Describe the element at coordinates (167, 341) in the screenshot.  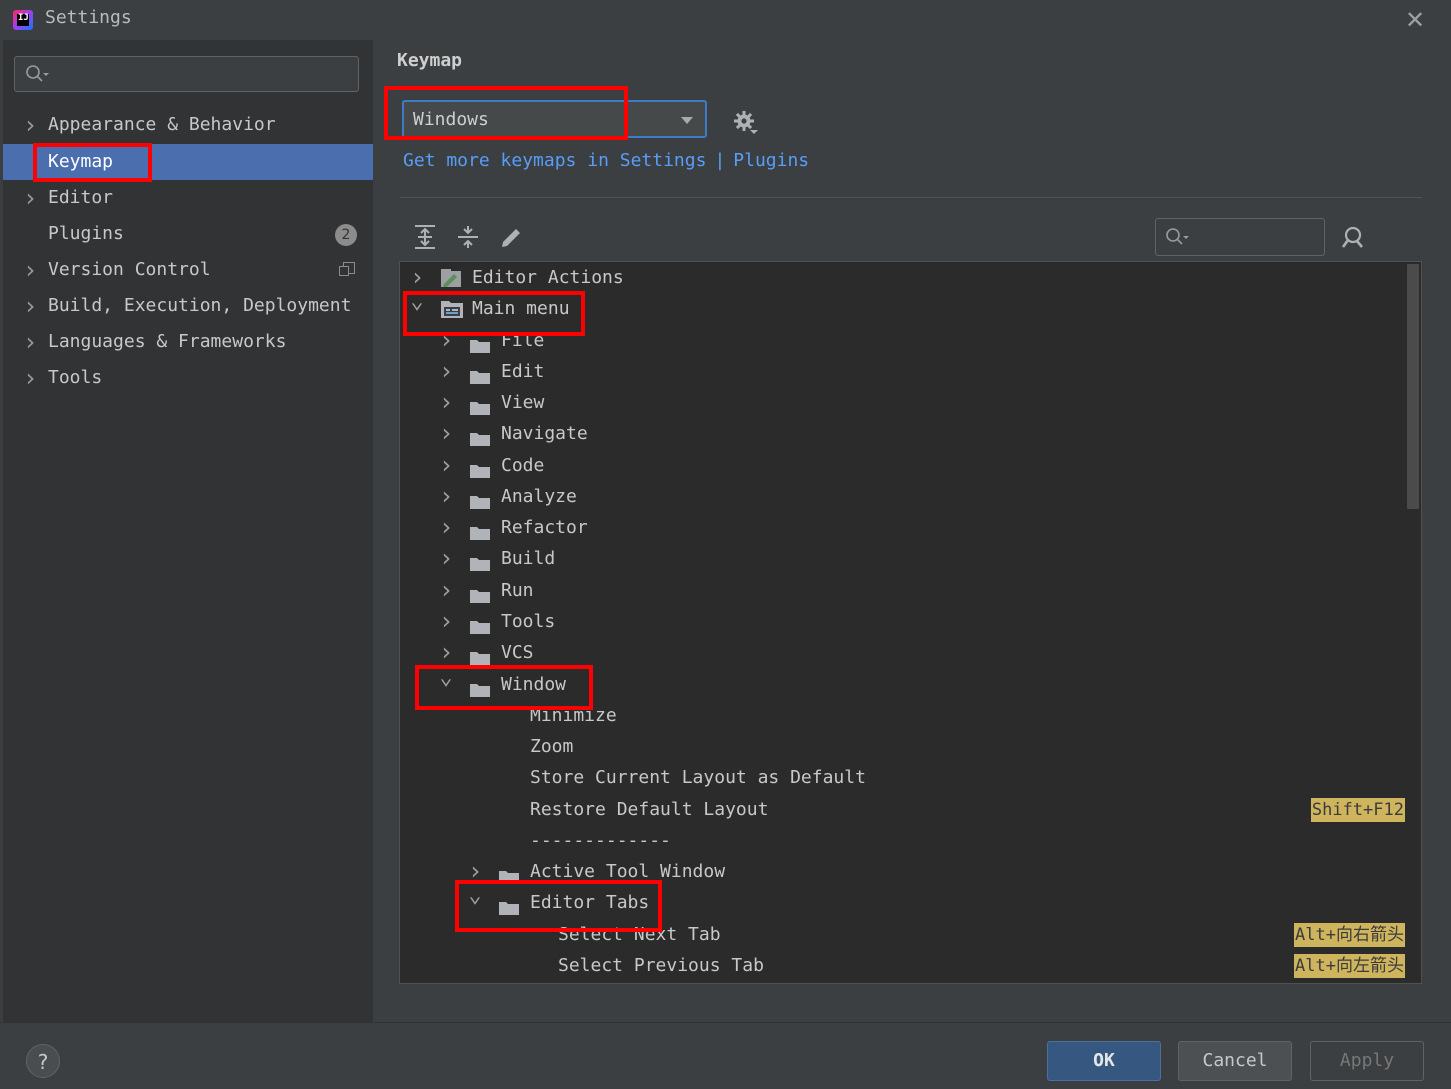
I see `sidebar-item-label: Languages & Frameworks` at that location.